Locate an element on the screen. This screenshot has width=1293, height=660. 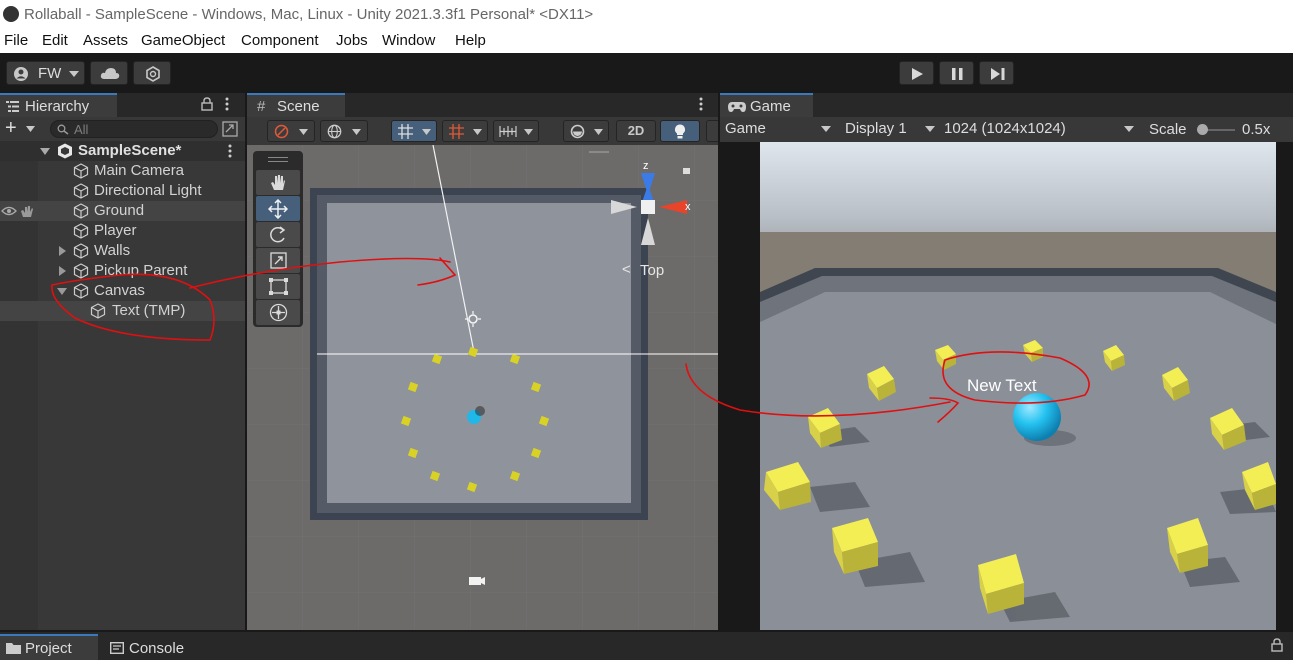
scale-tool-button is located at coordinates (278, 260).